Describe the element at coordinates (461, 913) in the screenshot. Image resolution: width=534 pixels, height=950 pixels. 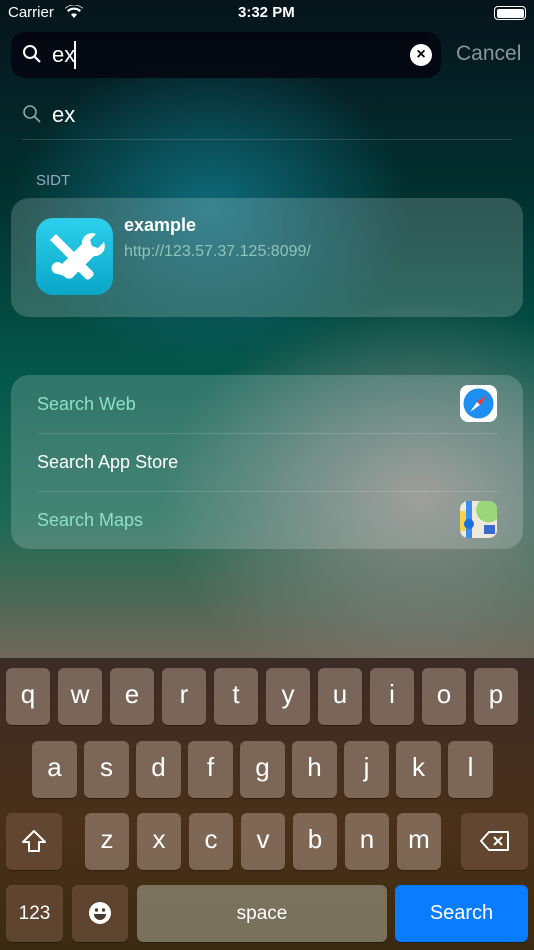
I see `search-key: Search` at that location.